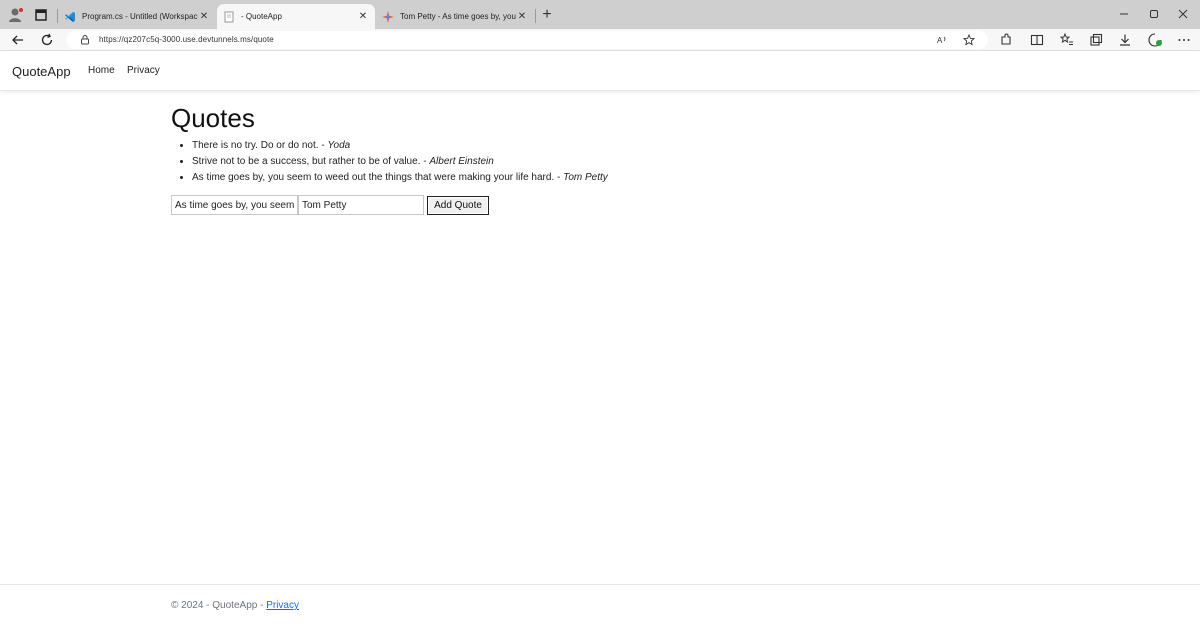 This screenshot has height=628, width=1200. I want to click on svg-text: A, so click(940, 40).